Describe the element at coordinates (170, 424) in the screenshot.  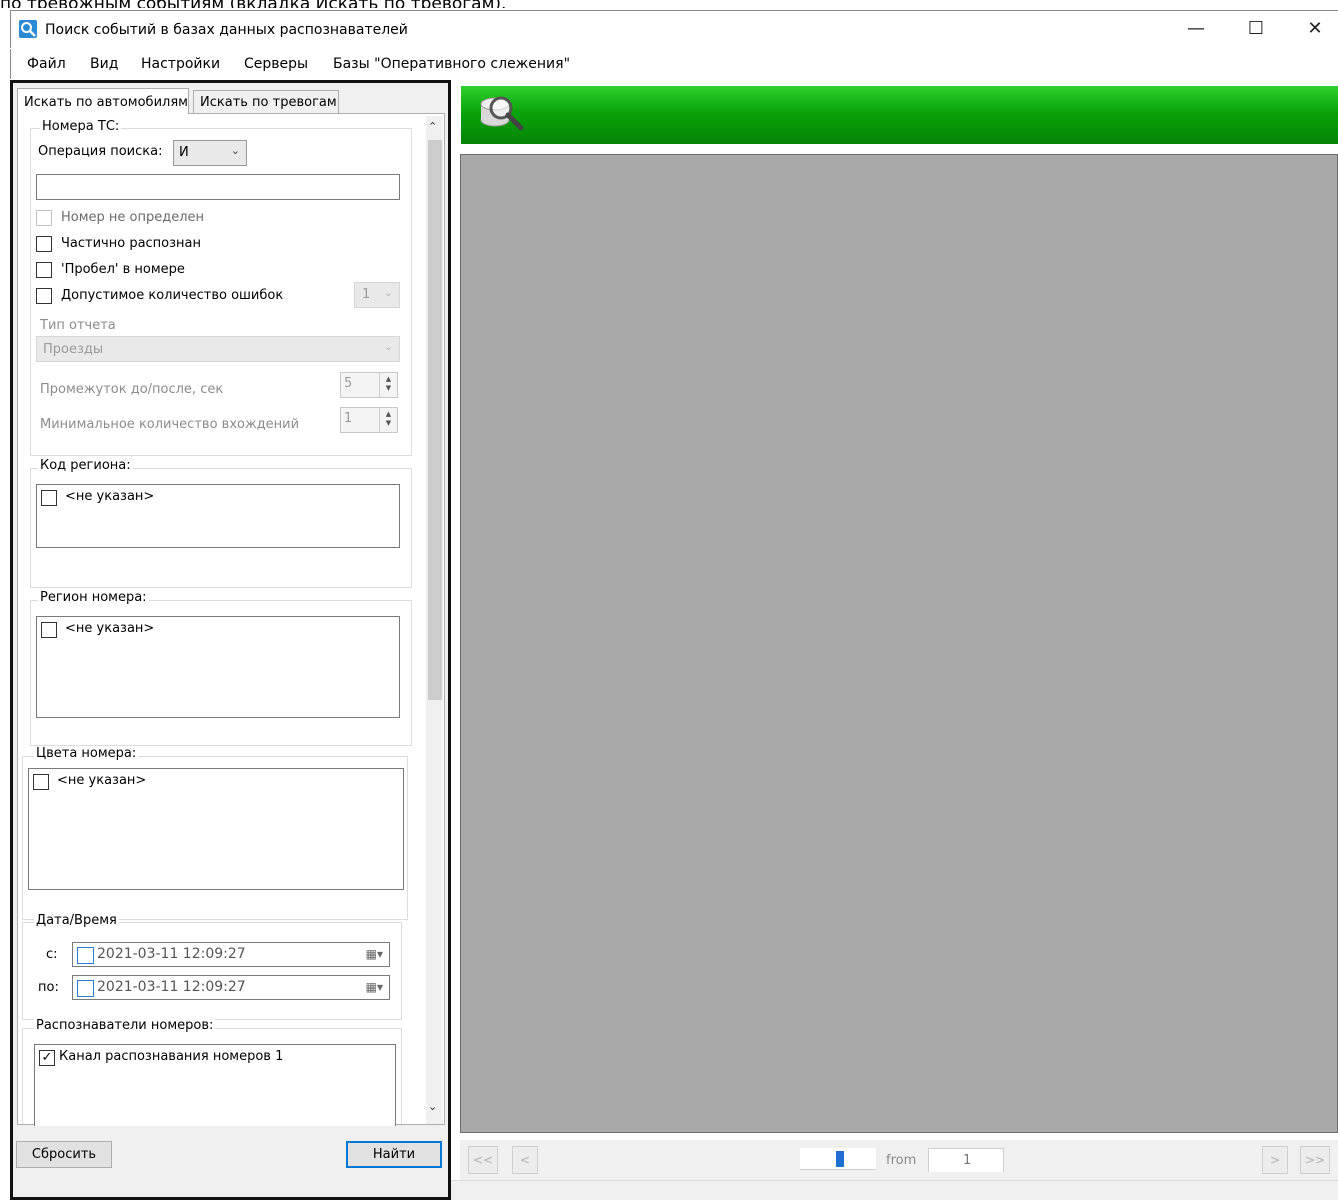
I see `min-count-label: Минимальное количество вхождений` at that location.